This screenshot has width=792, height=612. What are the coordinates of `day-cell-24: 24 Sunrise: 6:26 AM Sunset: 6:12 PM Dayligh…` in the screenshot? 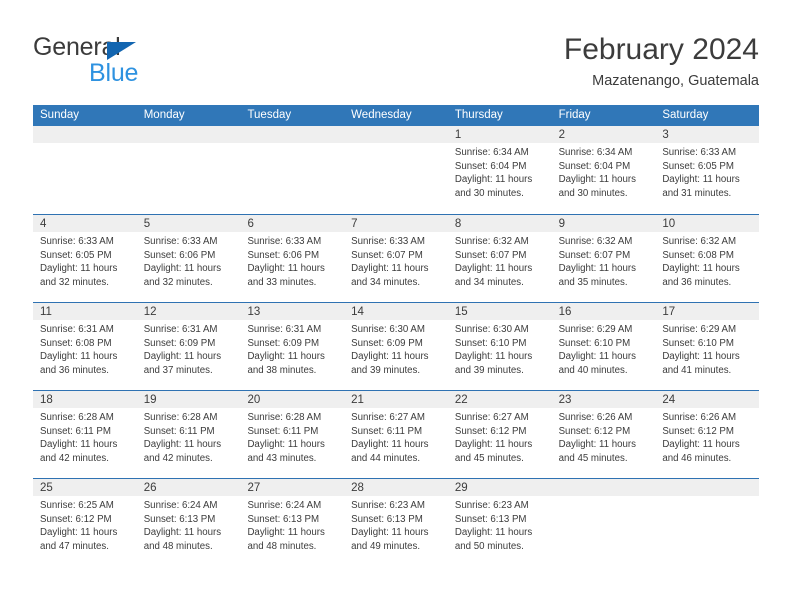 It's located at (707, 434).